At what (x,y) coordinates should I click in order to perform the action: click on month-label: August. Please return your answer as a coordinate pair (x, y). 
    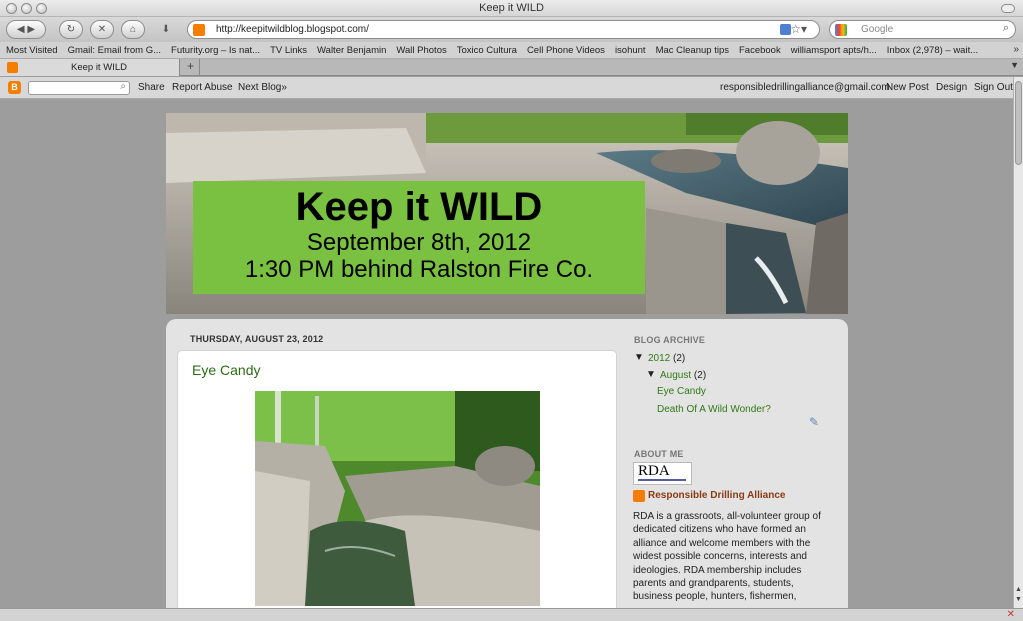
    Looking at the image, I should click on (675, 375).